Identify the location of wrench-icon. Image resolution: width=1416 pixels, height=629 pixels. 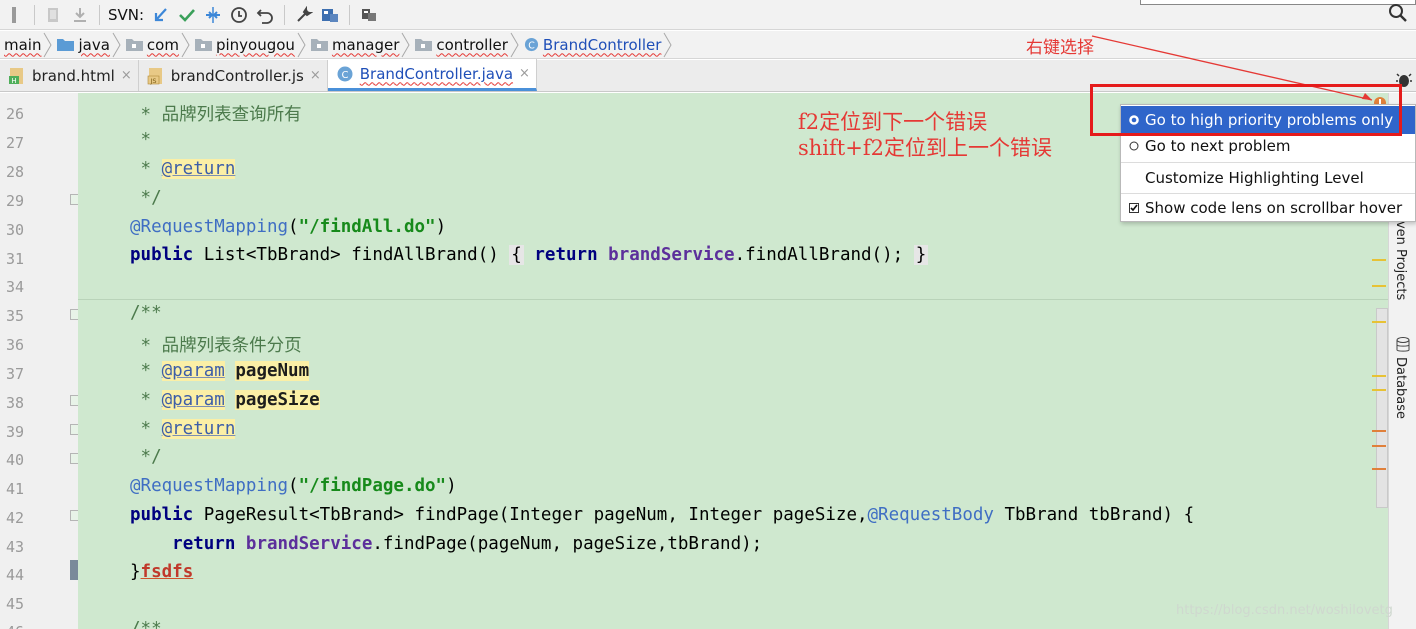
(304, 15).